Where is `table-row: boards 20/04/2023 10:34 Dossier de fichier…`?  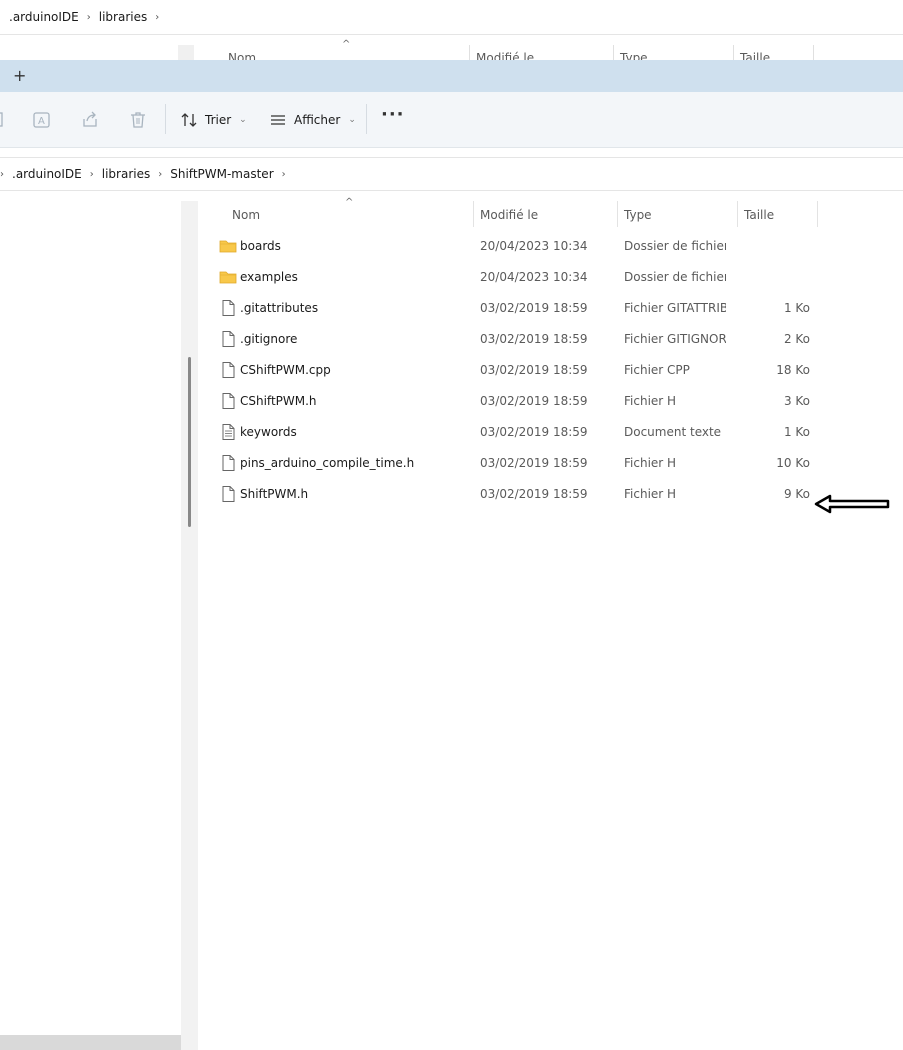
table-row: boards 20/04/2023 10:34 Dossier de fichier… is located at coordinates (551, 246).